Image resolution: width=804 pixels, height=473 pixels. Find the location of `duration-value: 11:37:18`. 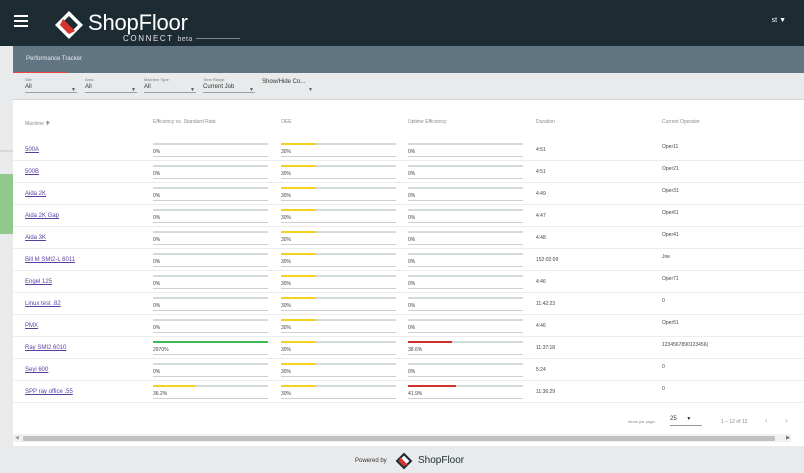

duration-value: 11:37:18 is located at coordinates (546, 348).